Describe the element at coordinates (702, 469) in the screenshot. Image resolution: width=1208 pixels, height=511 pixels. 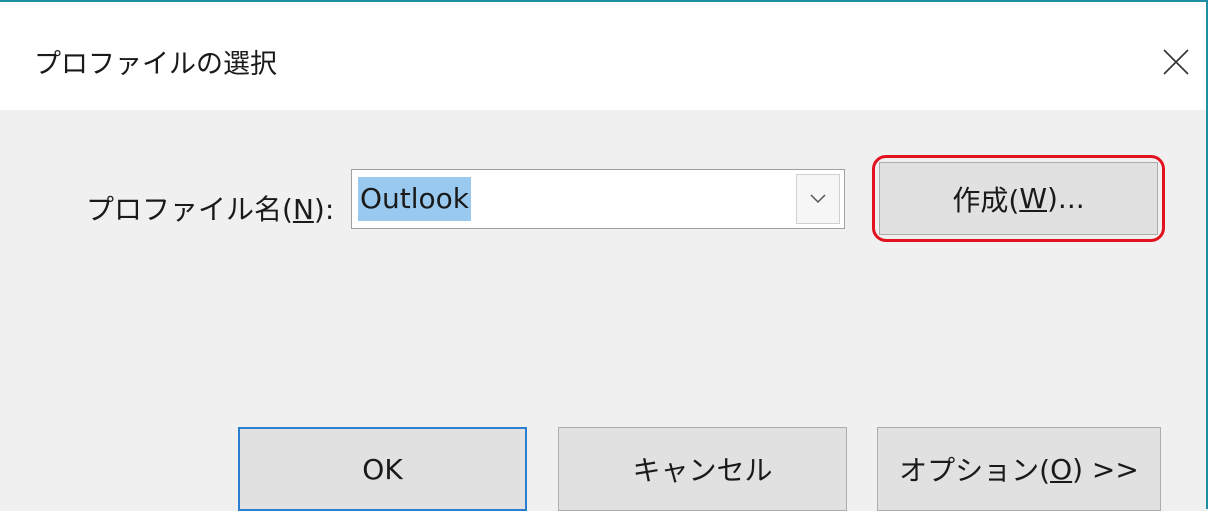
I see `cancel-button: キャンセル` at that location.